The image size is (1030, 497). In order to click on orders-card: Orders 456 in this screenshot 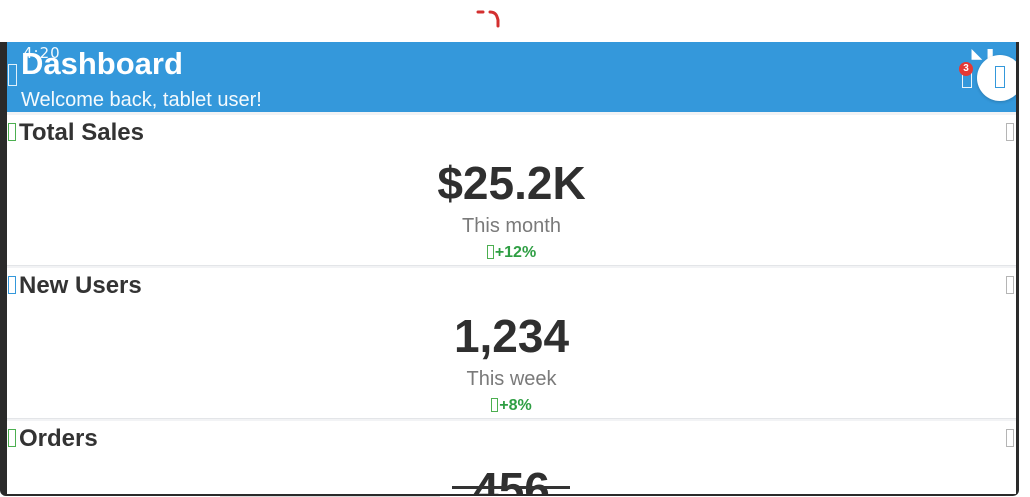, I will do `click(511, 457)`.